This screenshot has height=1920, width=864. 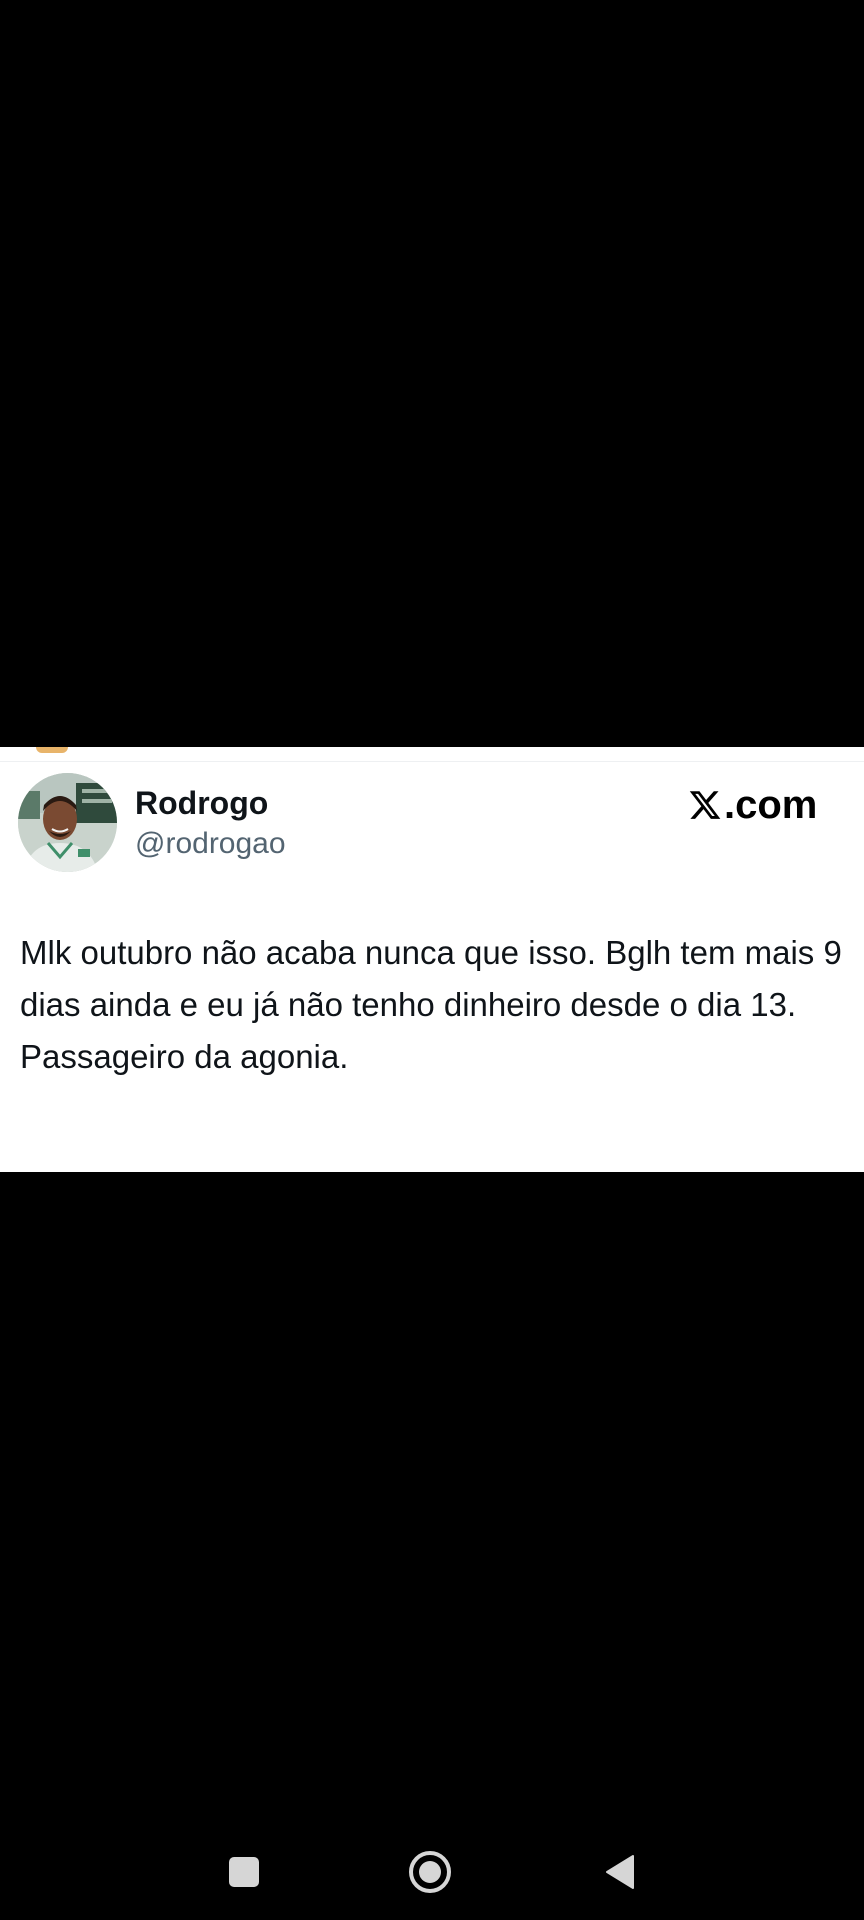 What do you see at coordinates (184, 1056) in the screenshot?
I see `tweet-text-line: Passageiro da agonia.` at bounding box center [184, 1056].